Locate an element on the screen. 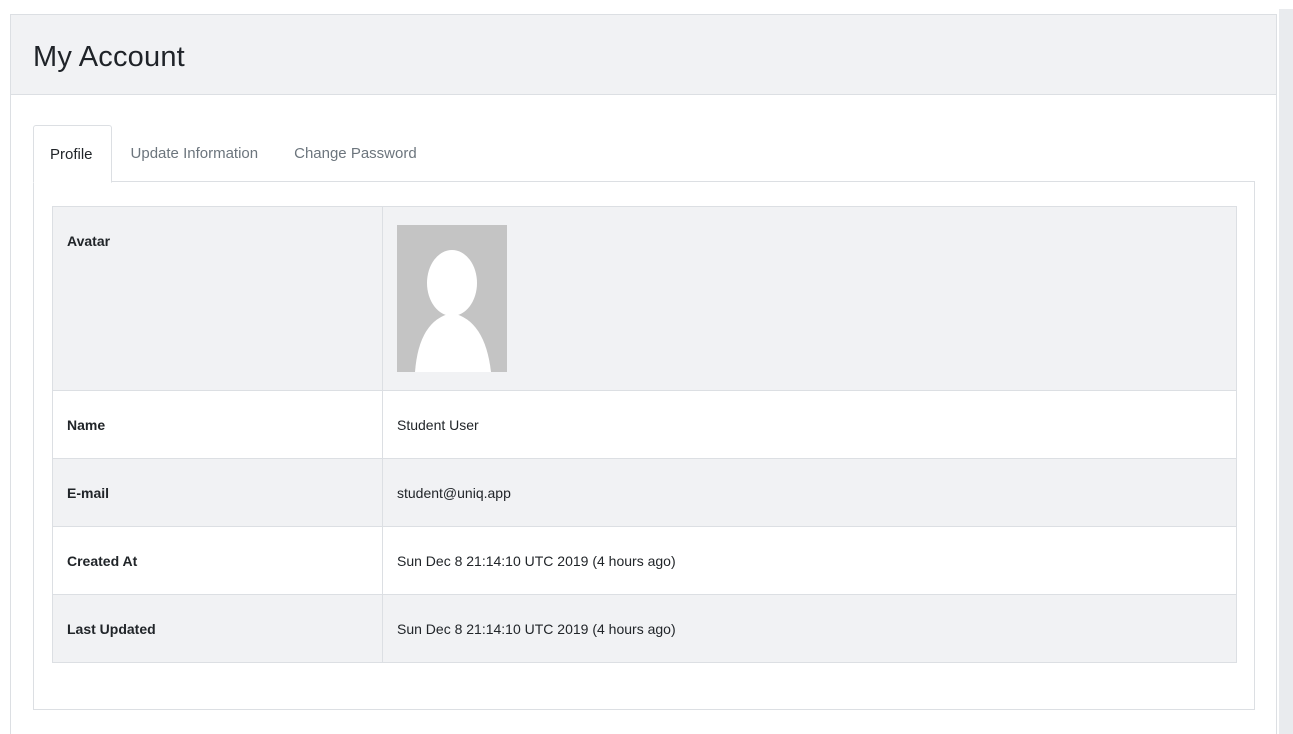 This screenshot has height=734, width=1293. last-updated-label: Last Updated is located at coordinates (217, 628).